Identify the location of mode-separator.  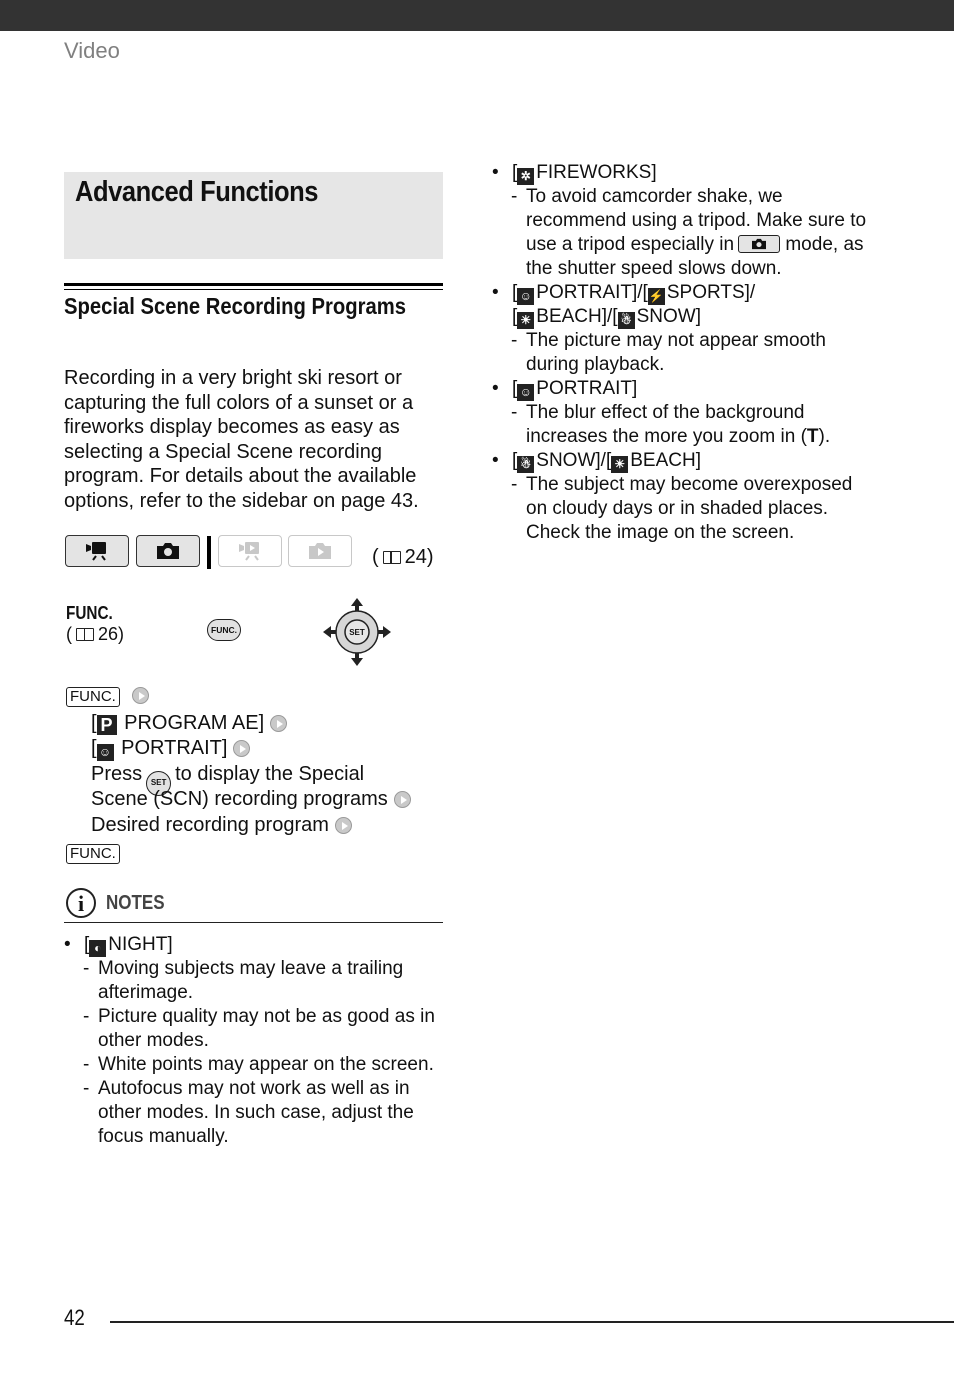
(209, 552).